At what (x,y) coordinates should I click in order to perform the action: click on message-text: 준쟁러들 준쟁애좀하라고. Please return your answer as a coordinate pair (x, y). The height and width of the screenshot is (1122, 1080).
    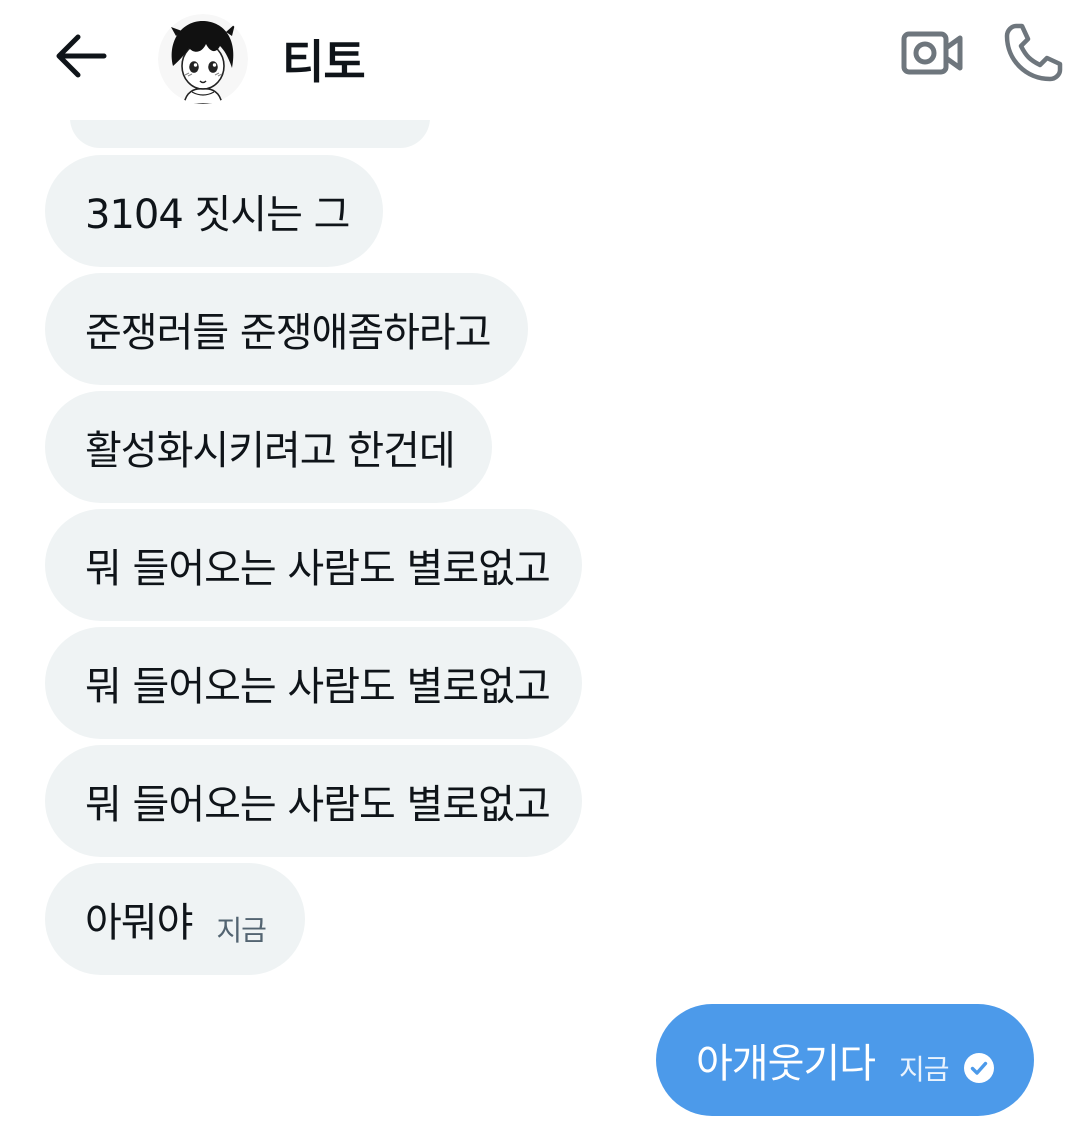
    Looking at the image, I should click on (288, 333).